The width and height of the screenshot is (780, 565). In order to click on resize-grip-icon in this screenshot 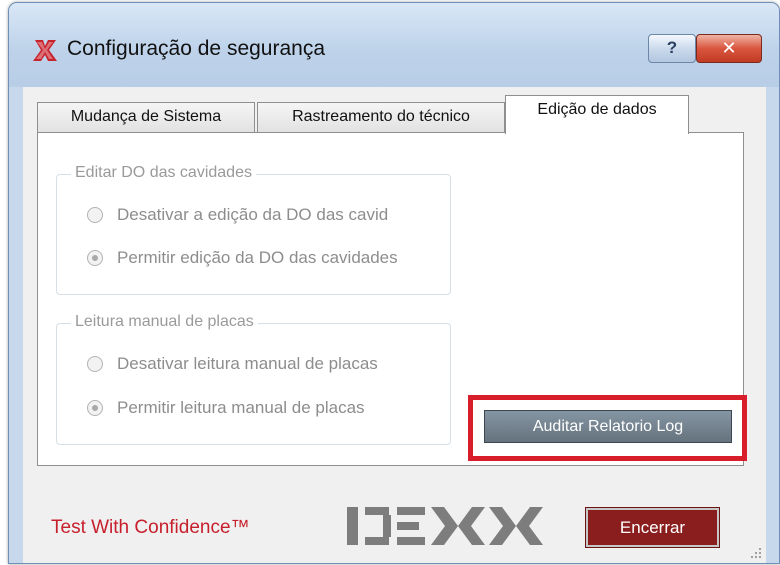, I will do `click(756, 553)`.